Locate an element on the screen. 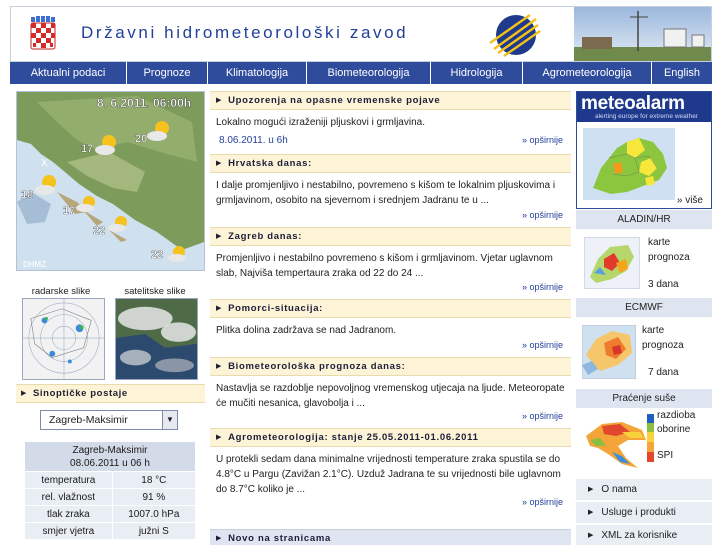 Image resolution: width=727 pixels, height=545 pixels. drought-legend-icon is located at coordinates (650, 438).